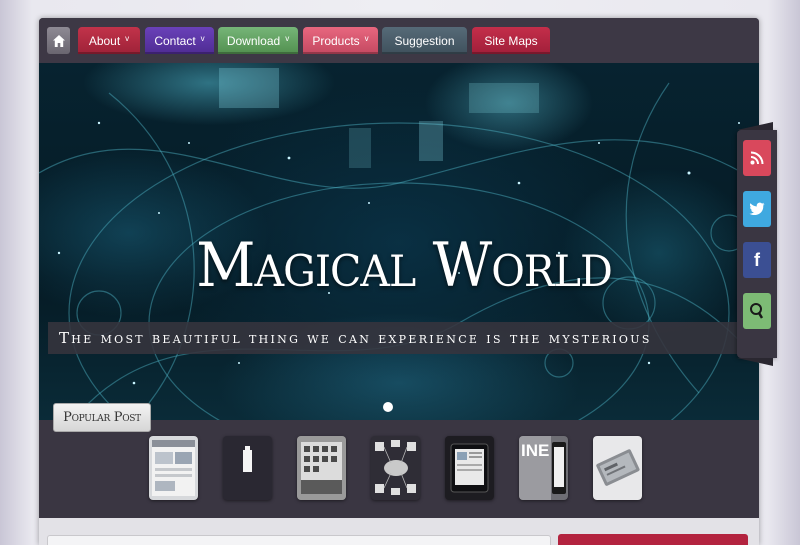  I want to click on site-title: Magical World, so click(404, 264).